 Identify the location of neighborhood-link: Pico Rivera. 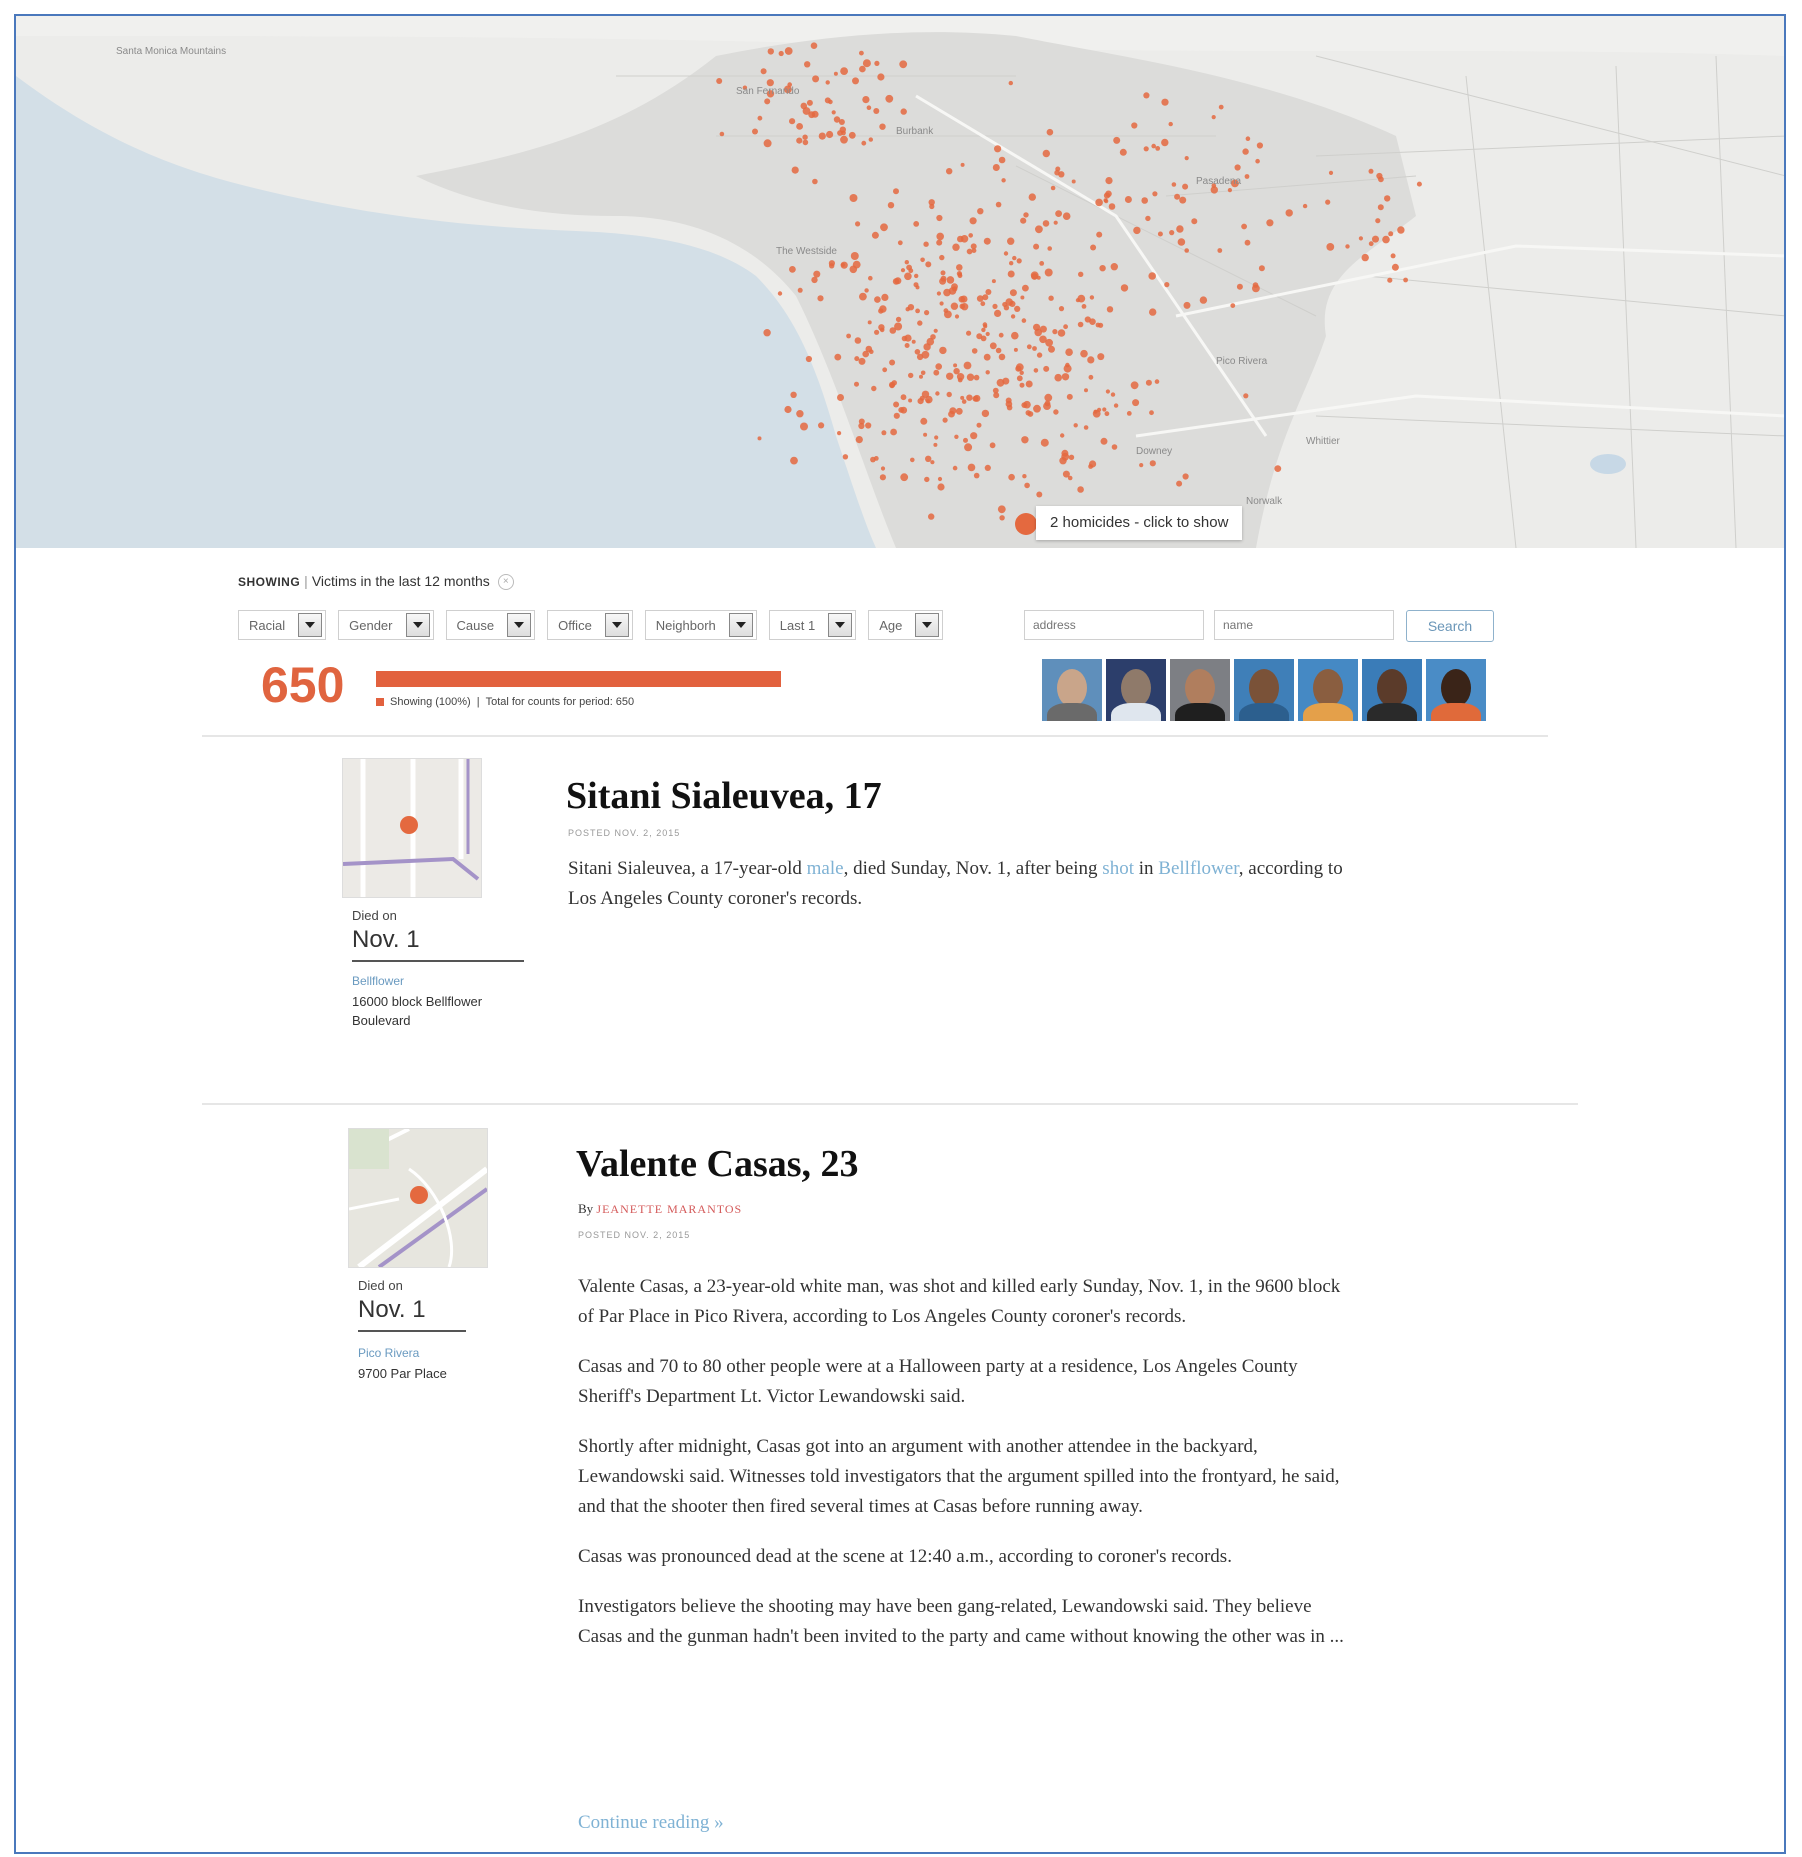
(388, 1353).